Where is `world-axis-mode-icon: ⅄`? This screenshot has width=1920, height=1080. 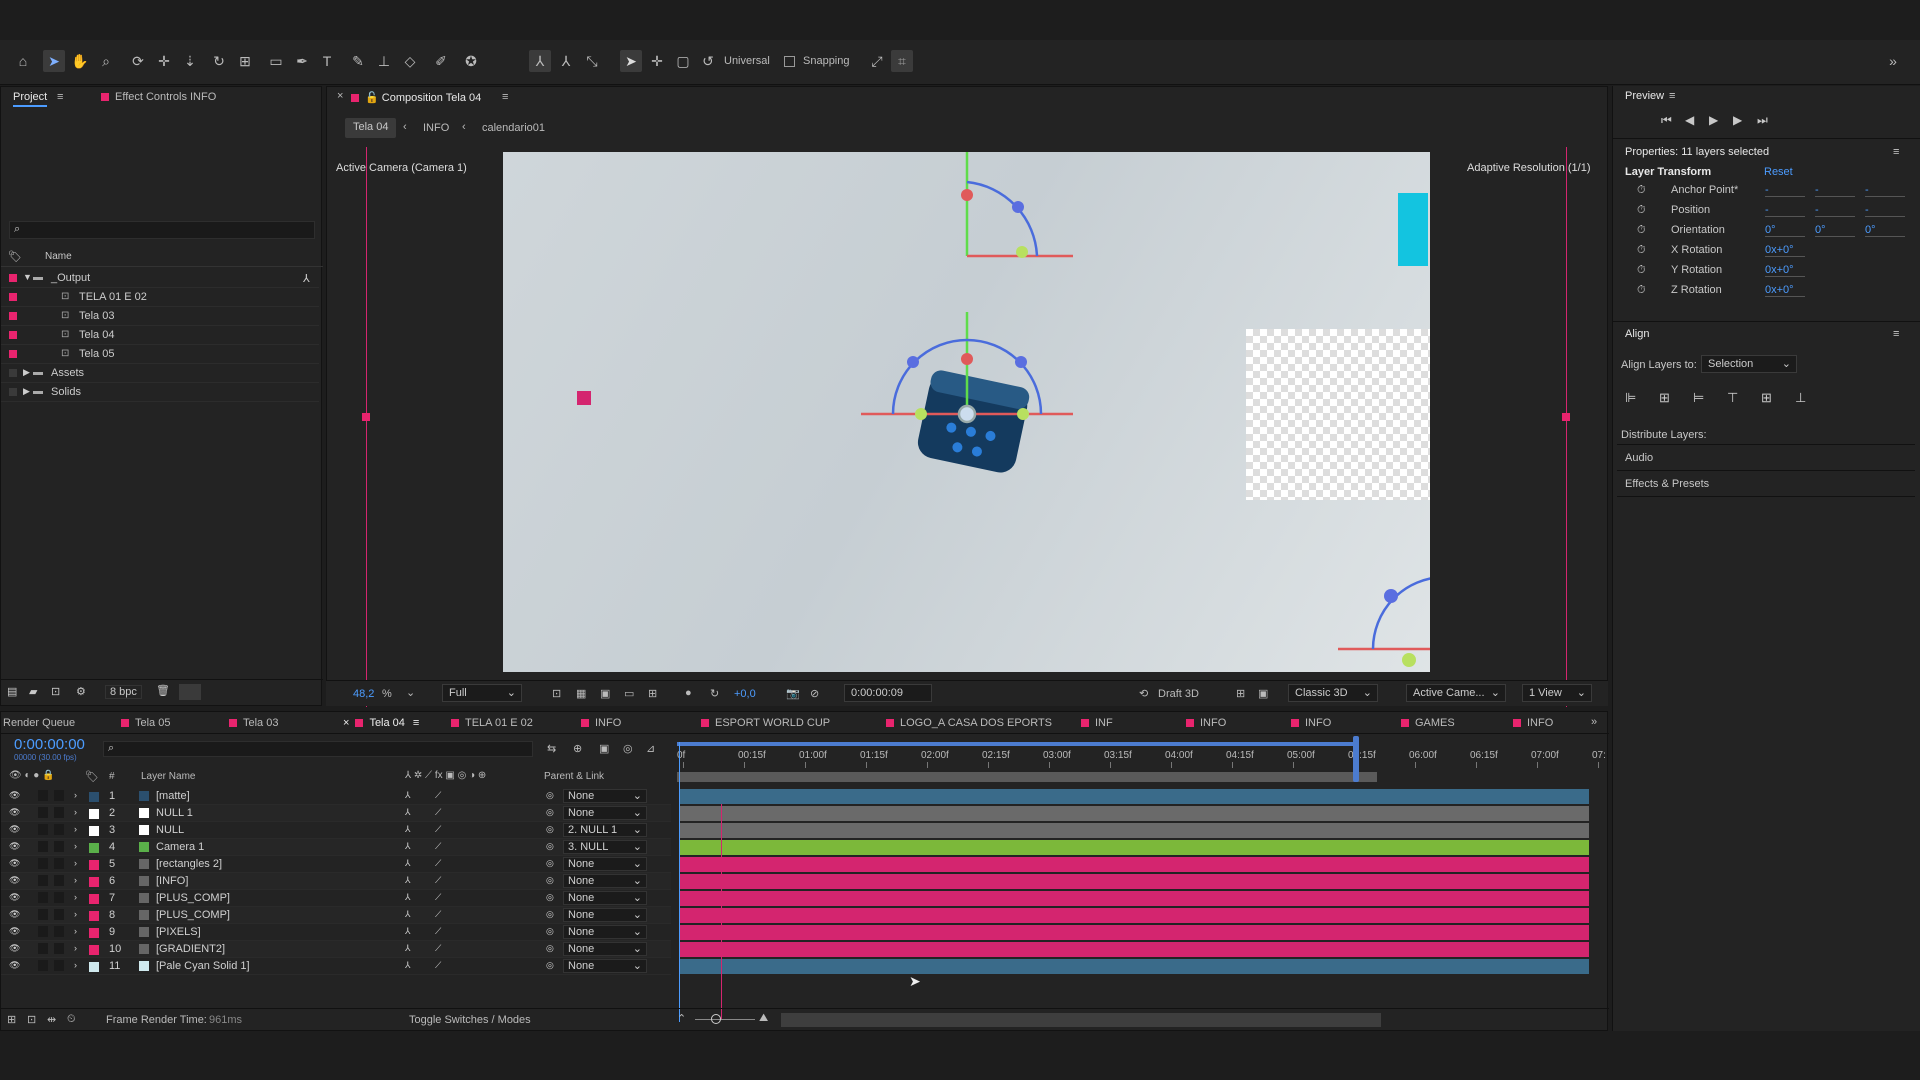 world-axis-mode-icon: ⅄ is located at coordinates (566, 61).